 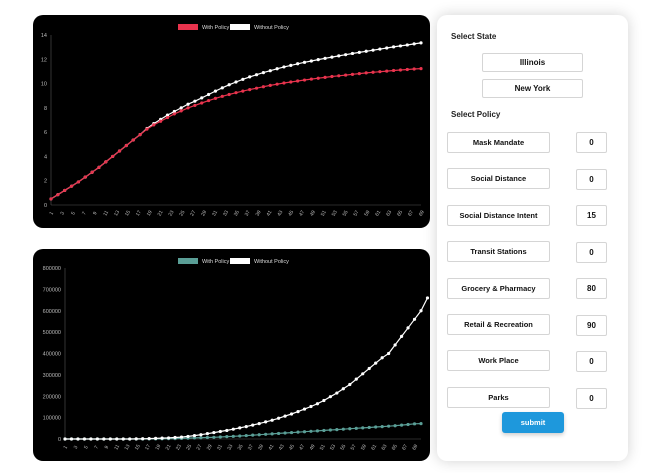 I want to click on policy-mask-mandate-value: 0, so click(x=591, y=142).